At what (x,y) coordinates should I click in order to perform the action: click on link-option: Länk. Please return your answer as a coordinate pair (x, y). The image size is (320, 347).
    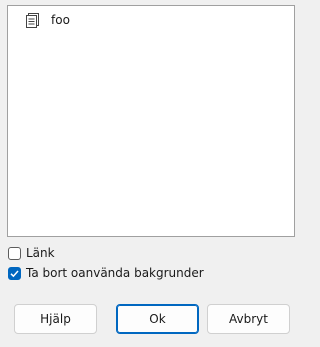
    Looking at the image, I should click on (31, 253).